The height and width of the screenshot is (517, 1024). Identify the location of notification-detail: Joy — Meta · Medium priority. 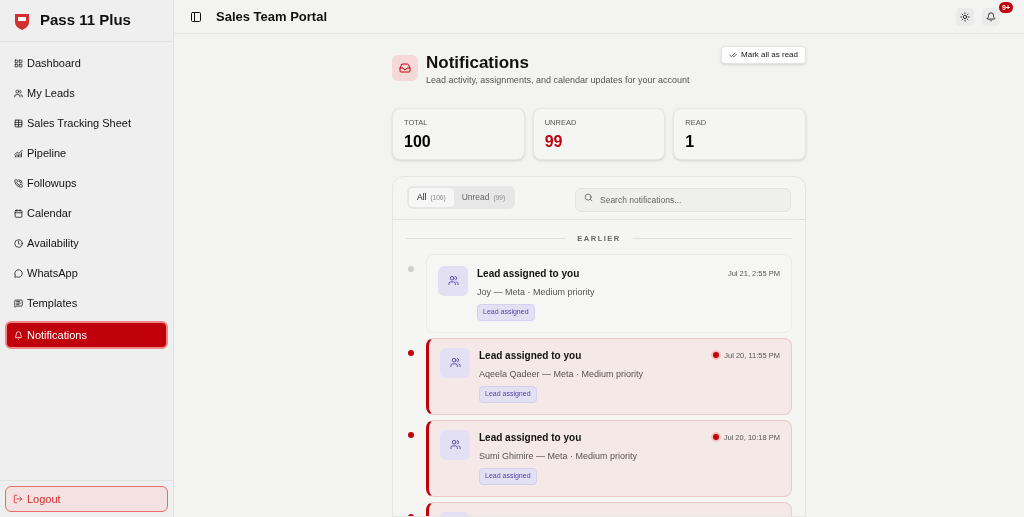
(536, 292).